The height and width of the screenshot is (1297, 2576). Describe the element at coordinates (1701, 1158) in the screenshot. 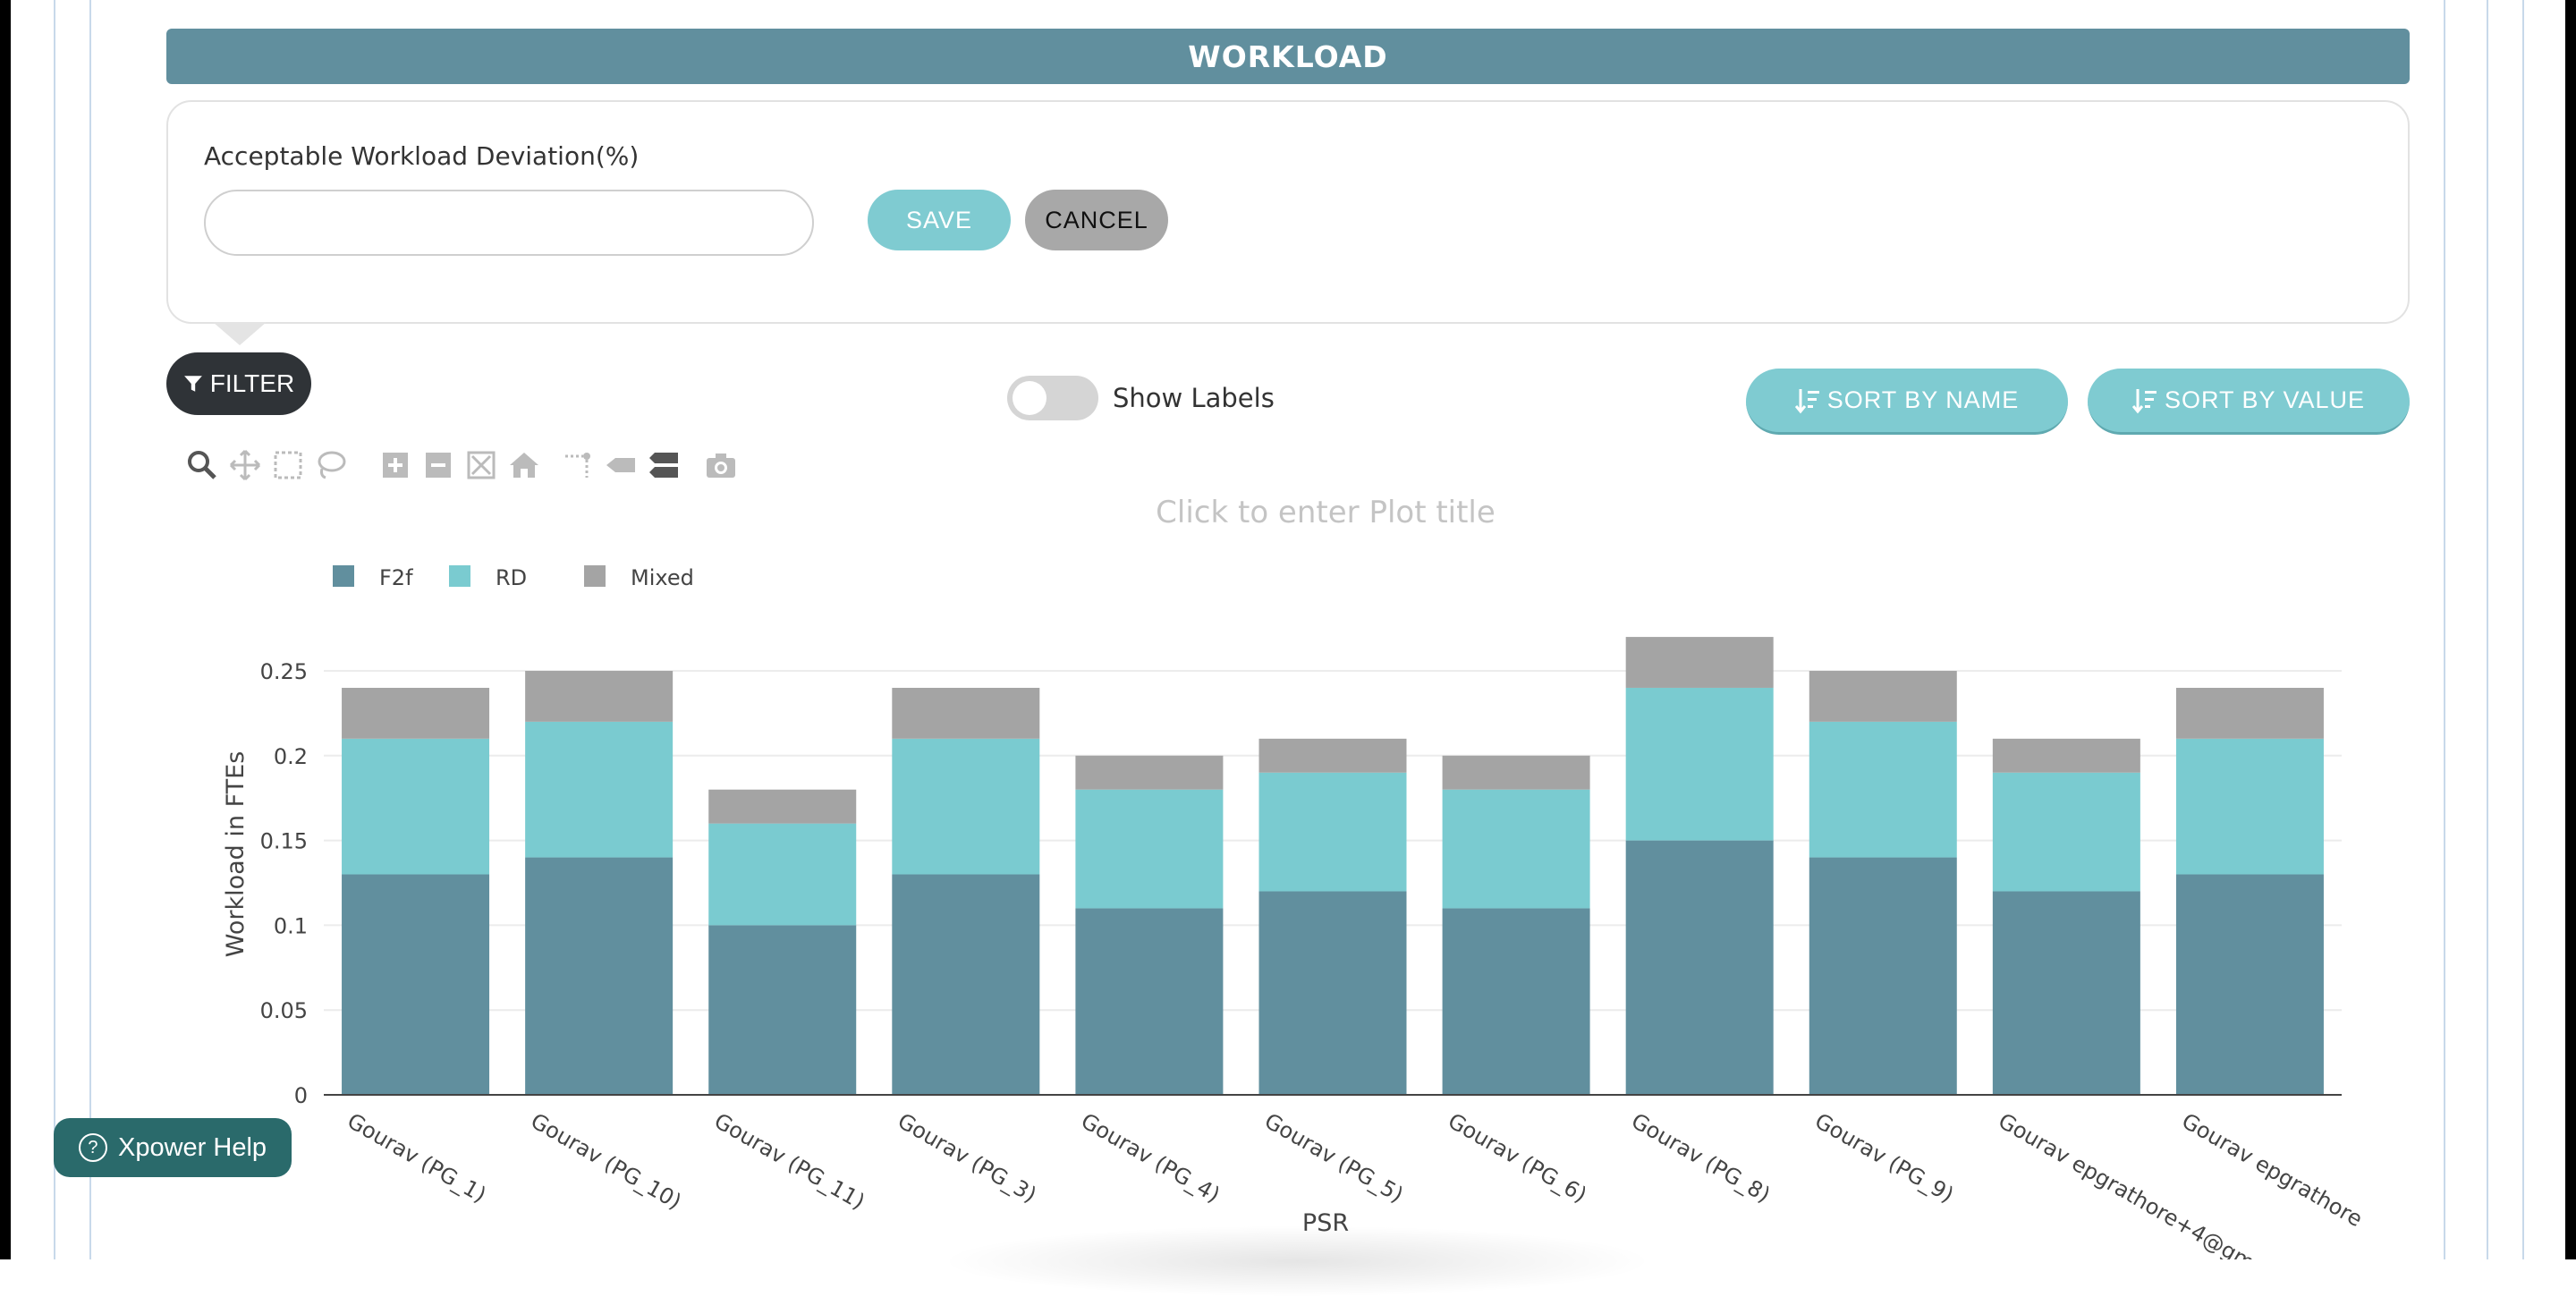

I see `x-tick-label: Gourav (PG_8)` at that location.